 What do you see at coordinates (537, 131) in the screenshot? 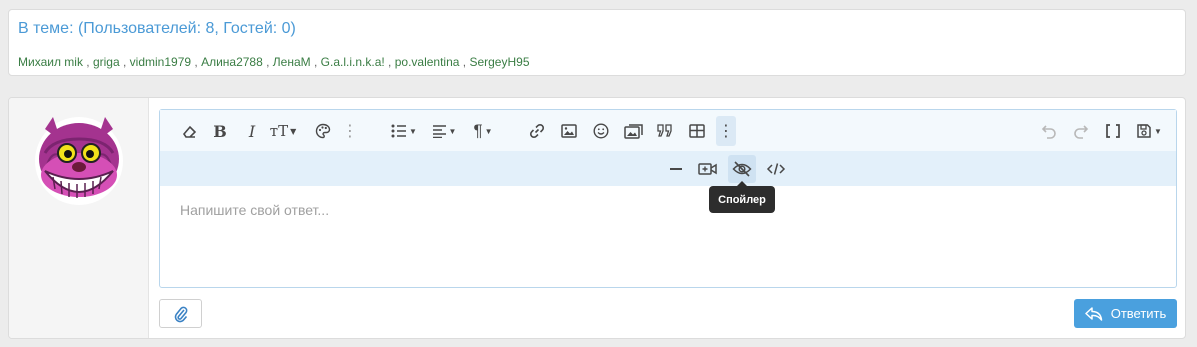
I see `link-icon` at bounding box center [537, 131].